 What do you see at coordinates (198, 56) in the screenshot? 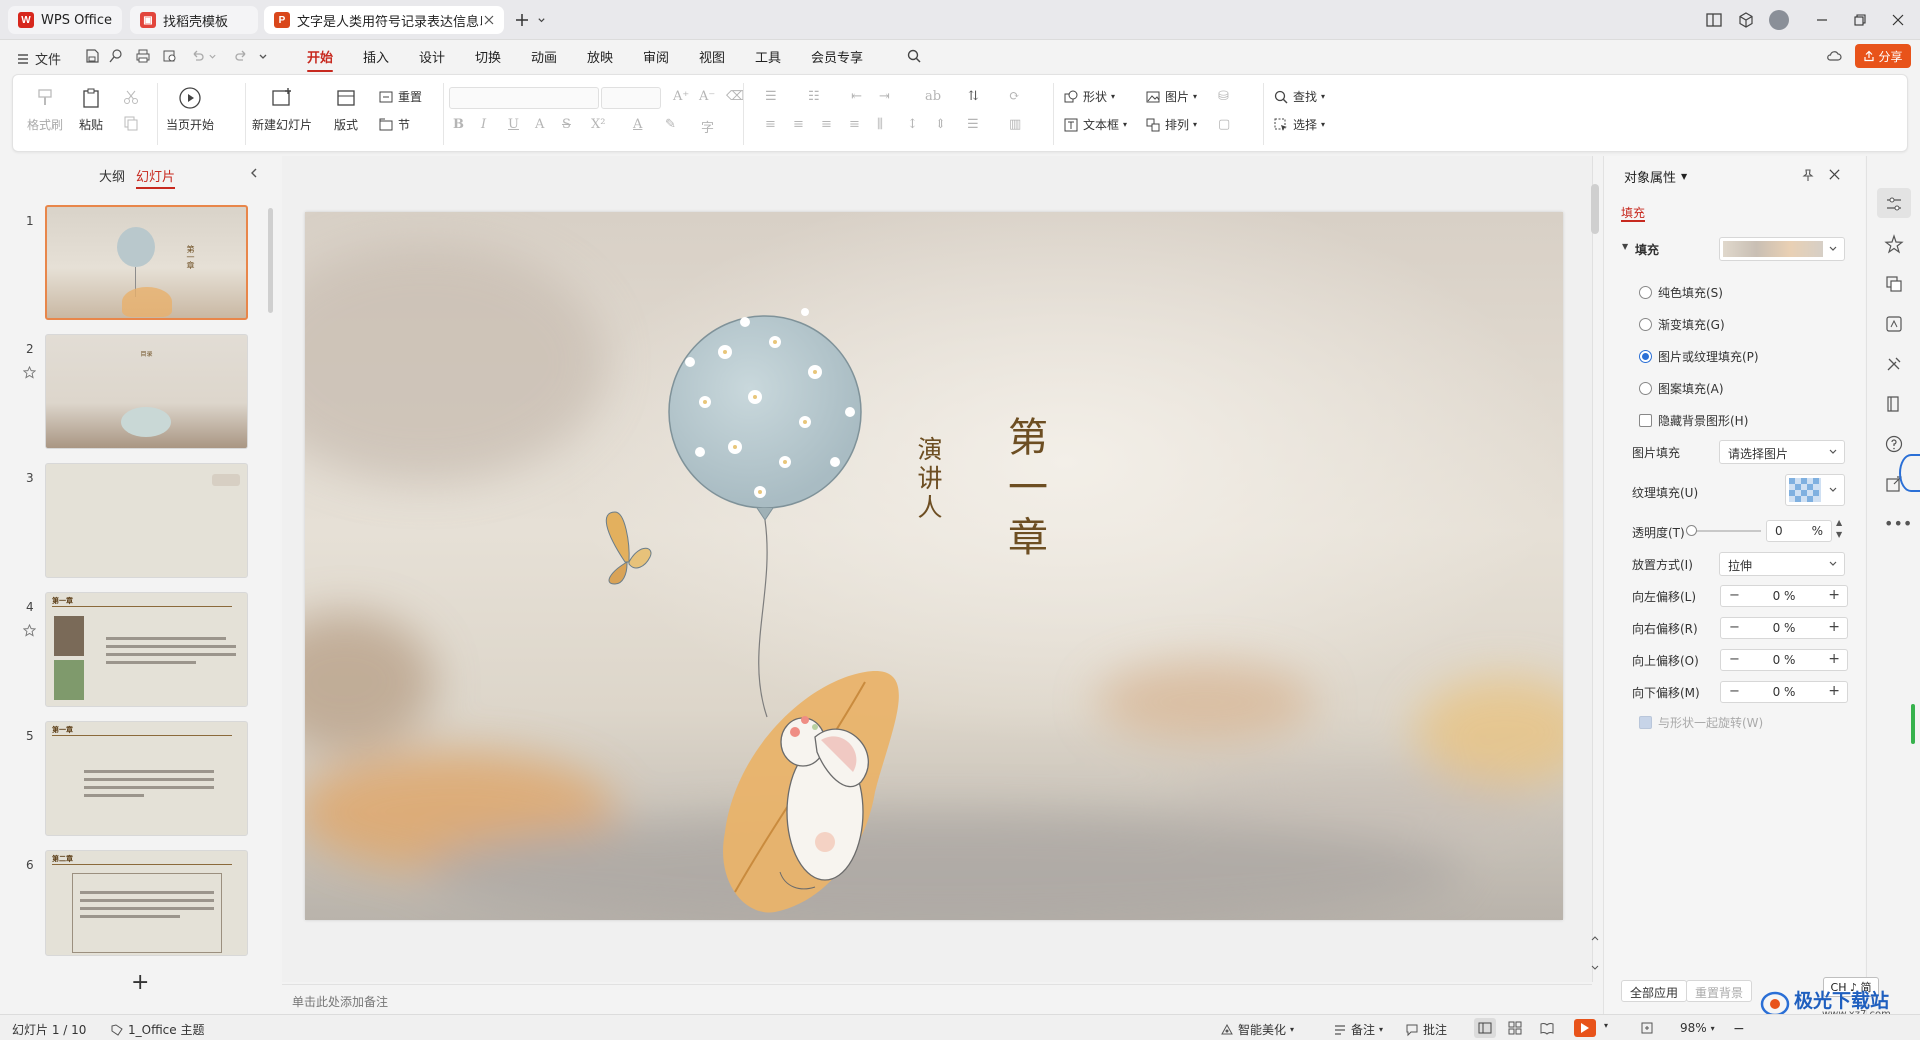
I see `undo-icon` at bounding box center [198, 56].